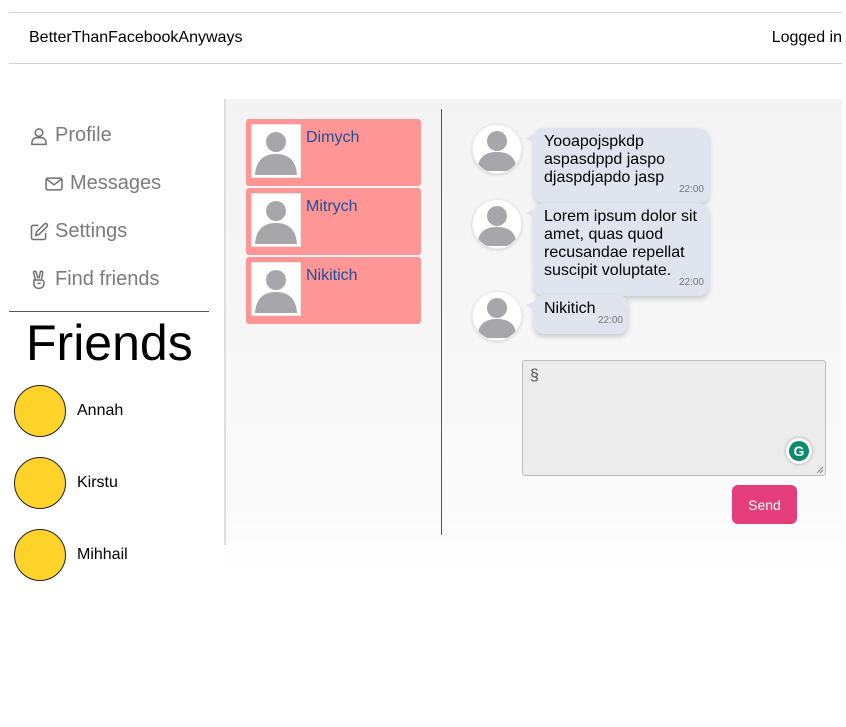 The width and height of the screenshot is (846, 727). What do you see at coordinates (333, 137) in the screenshot?
I see `dialog-name: Dimych` at bounding box center [333, 137].